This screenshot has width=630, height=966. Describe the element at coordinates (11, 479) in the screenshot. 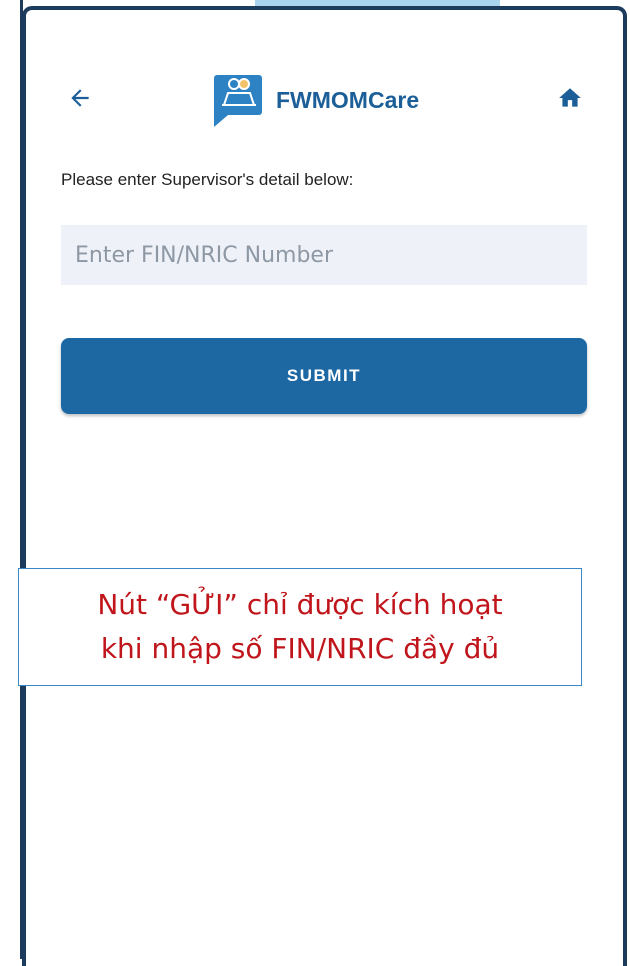

I see `background-left-edge` at that location.